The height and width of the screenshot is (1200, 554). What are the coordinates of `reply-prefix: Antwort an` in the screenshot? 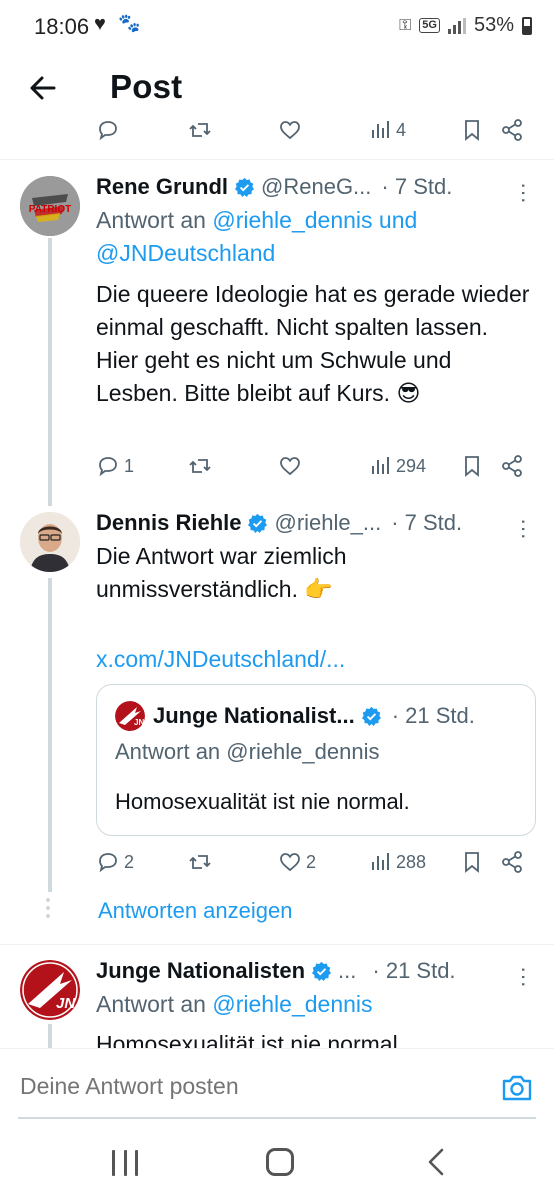 It's located at (154, 220).